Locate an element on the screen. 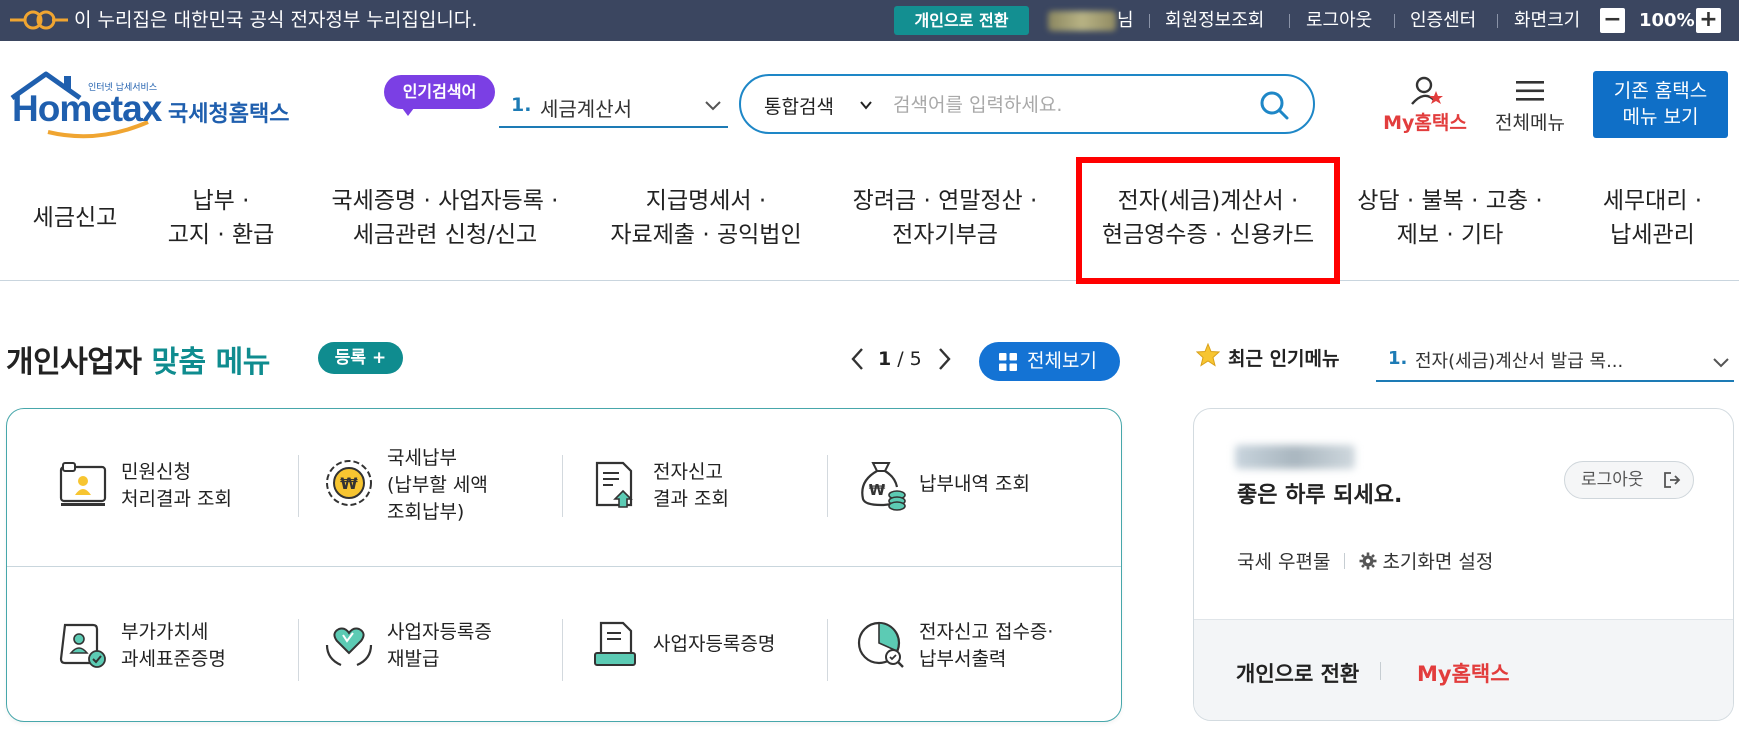 The image size is (1739, 749). screen-size-label: 화면크기 is located at coordinates (1547, 20).